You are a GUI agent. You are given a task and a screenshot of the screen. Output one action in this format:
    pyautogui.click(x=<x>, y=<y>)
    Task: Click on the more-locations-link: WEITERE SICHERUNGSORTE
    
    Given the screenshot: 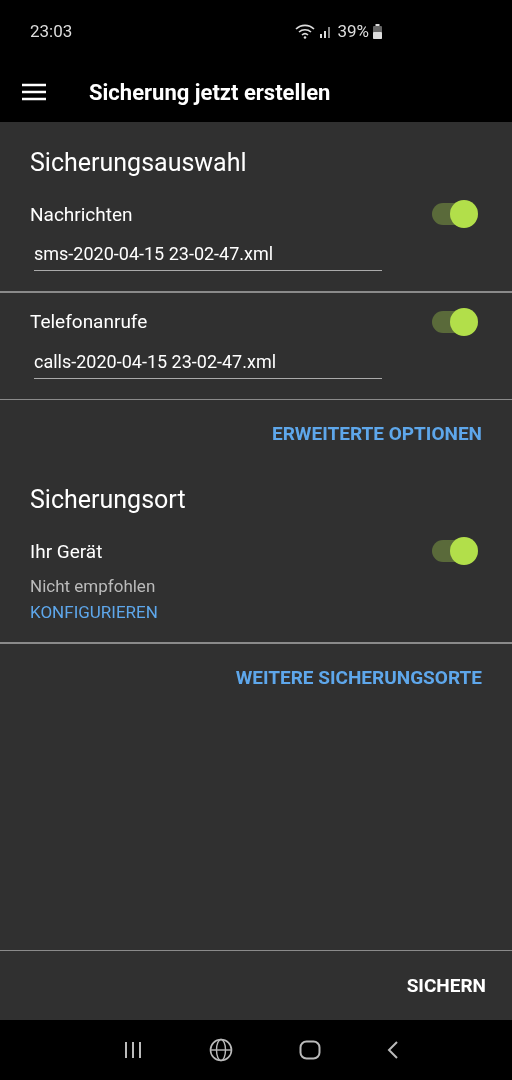 What is the action you would take?
    pyautogui.click(x=358, y=677)
    